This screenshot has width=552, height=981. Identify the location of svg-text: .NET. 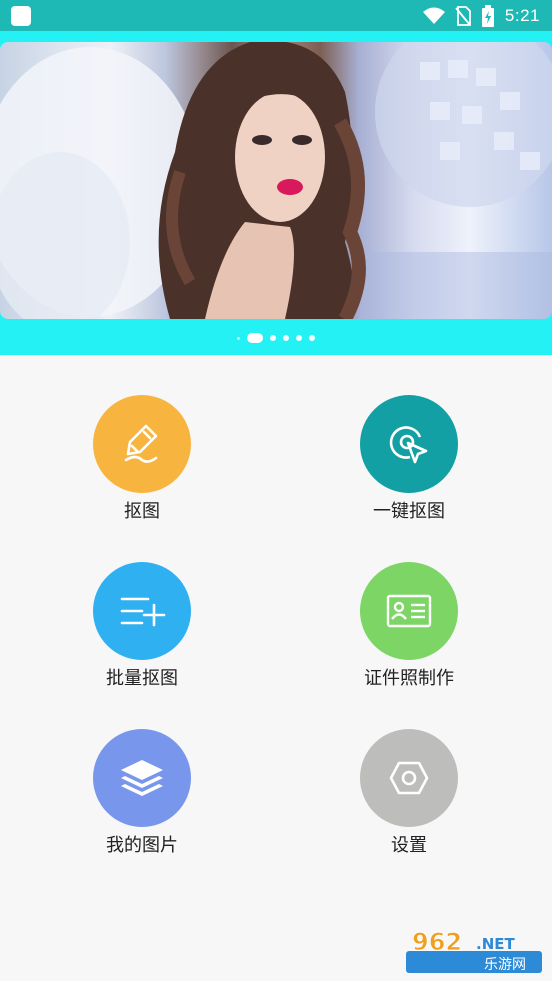
(495, 944).